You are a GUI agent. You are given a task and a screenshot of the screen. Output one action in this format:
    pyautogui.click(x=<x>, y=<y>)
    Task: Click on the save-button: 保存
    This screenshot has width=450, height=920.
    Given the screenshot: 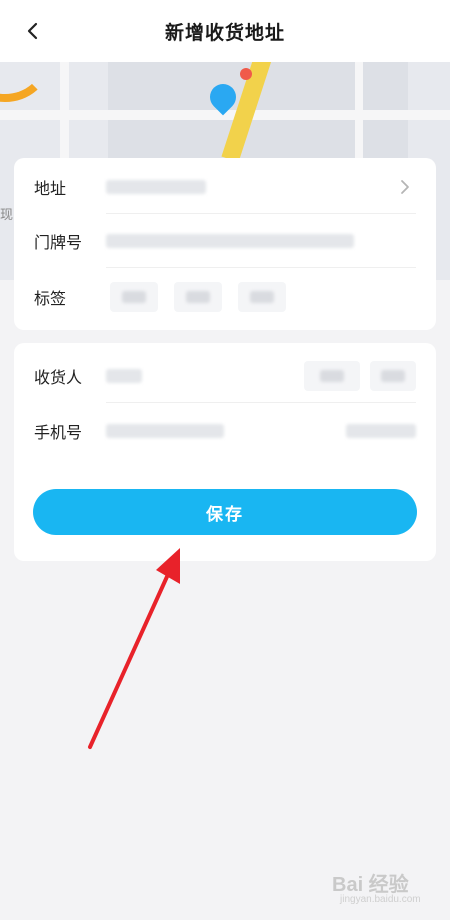 What is the action you would take?
    pyautogui.click(x=225, y=512)
    